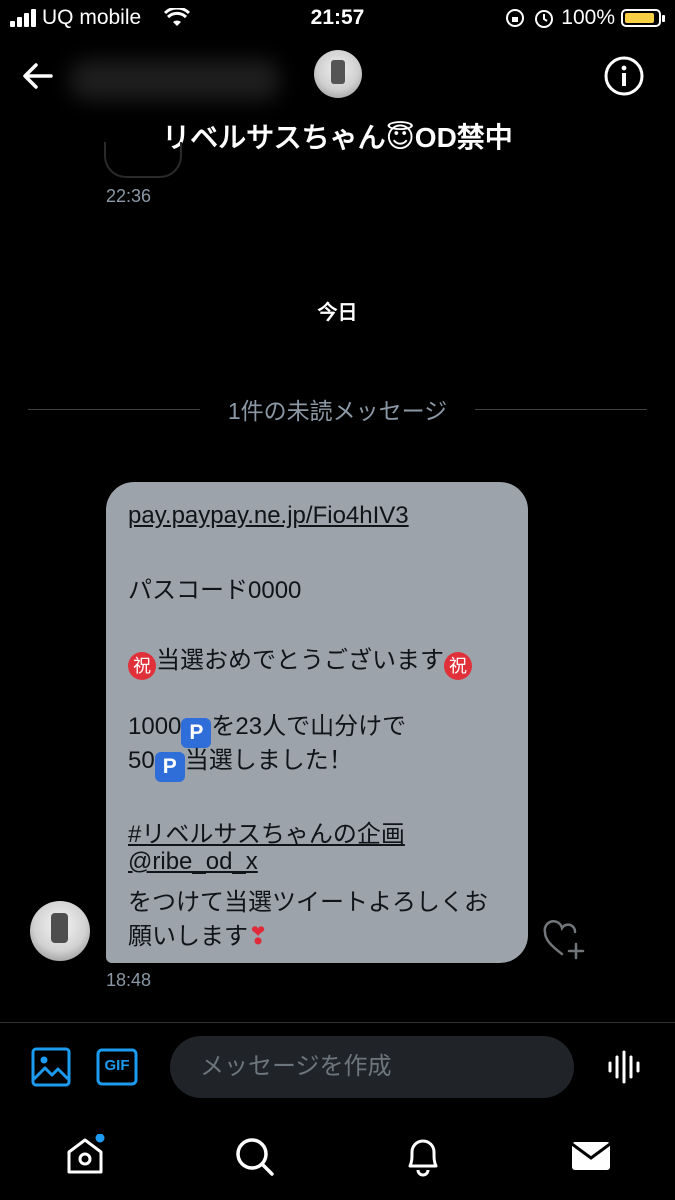  I want to click on blurred-name, so click(175, 80).